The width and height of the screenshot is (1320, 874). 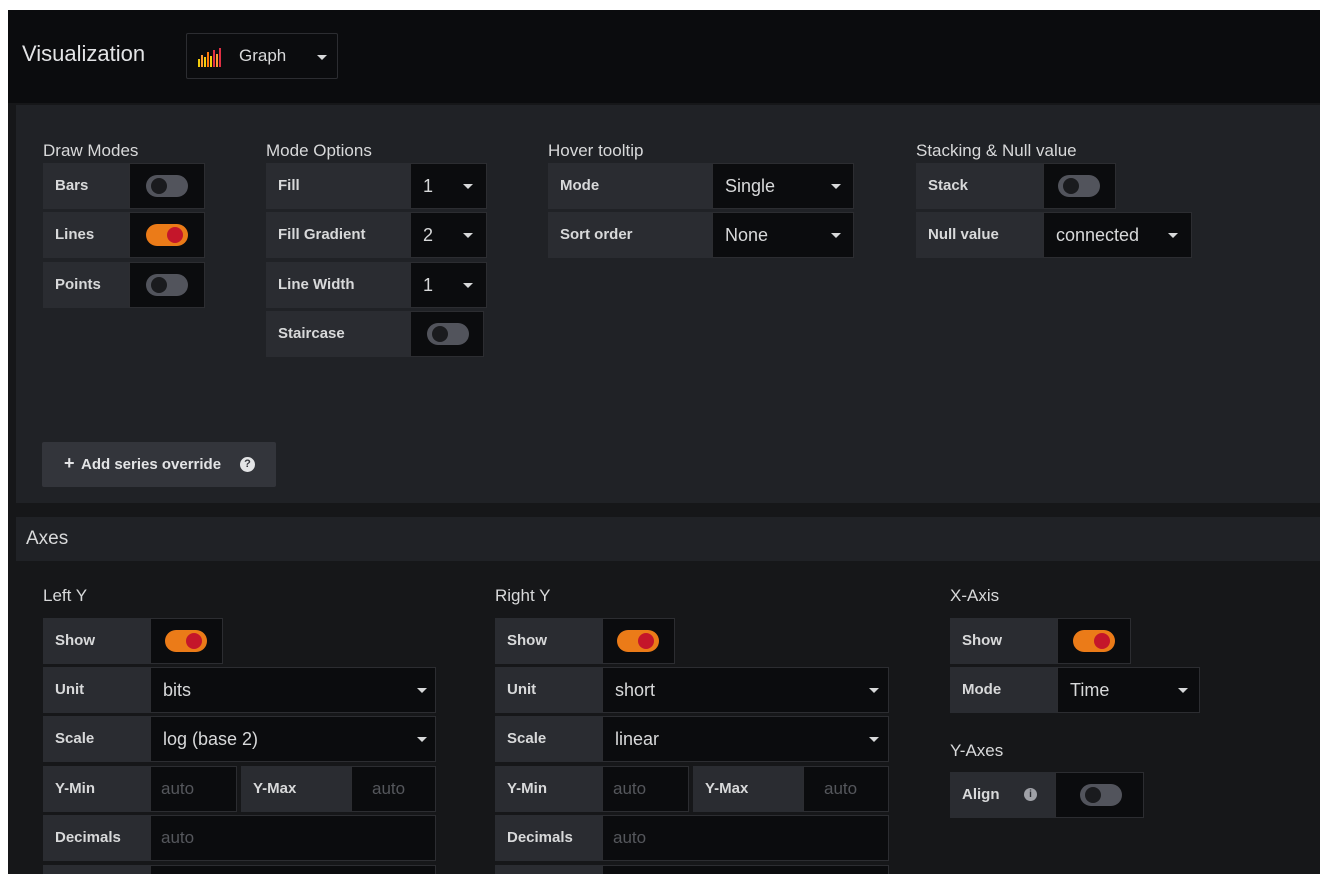 I want to click on points-toggle, so click(x=167, y=285).